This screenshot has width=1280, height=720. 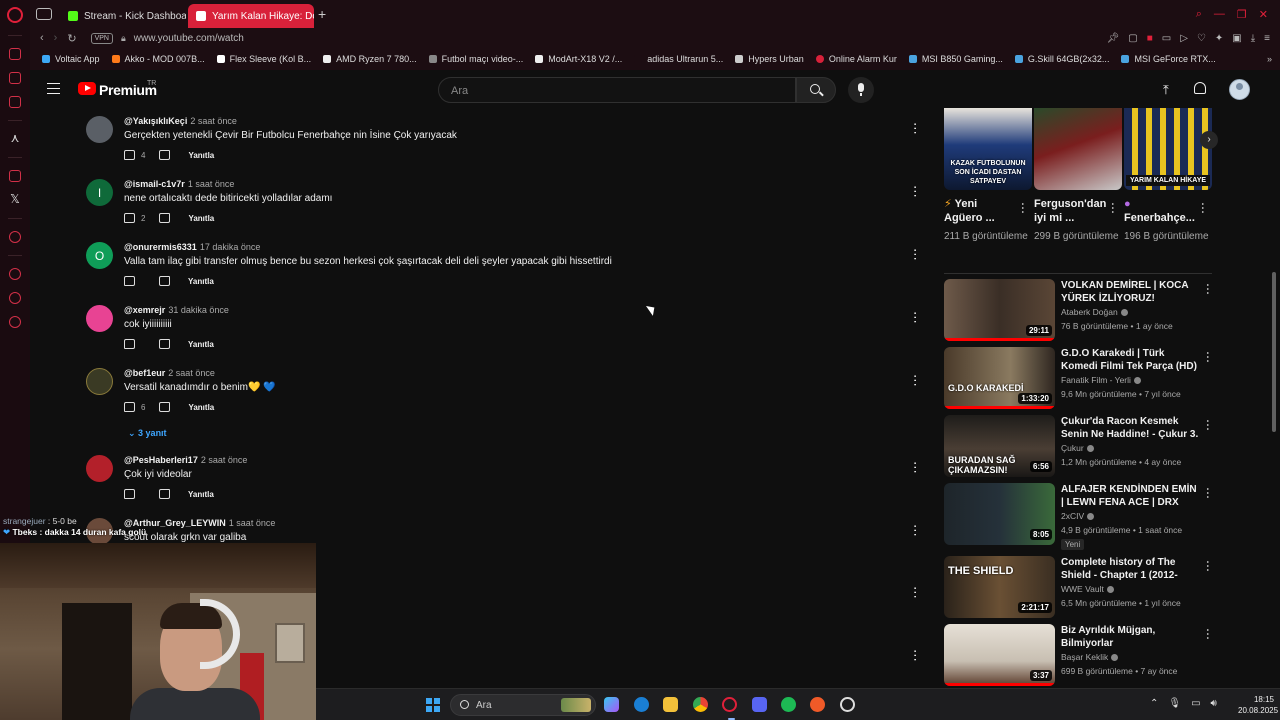 I want to click on channel-name: Fanatik Film - Yerli, so click(x=1101, y=380).